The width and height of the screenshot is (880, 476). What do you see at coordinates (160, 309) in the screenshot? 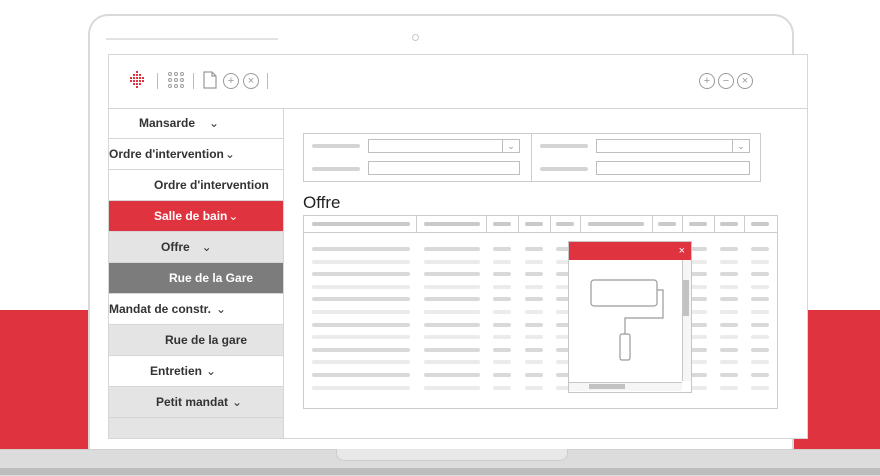
I see `sidebar-item-label: Mandat de constr.` at bounding box center [160, 309].